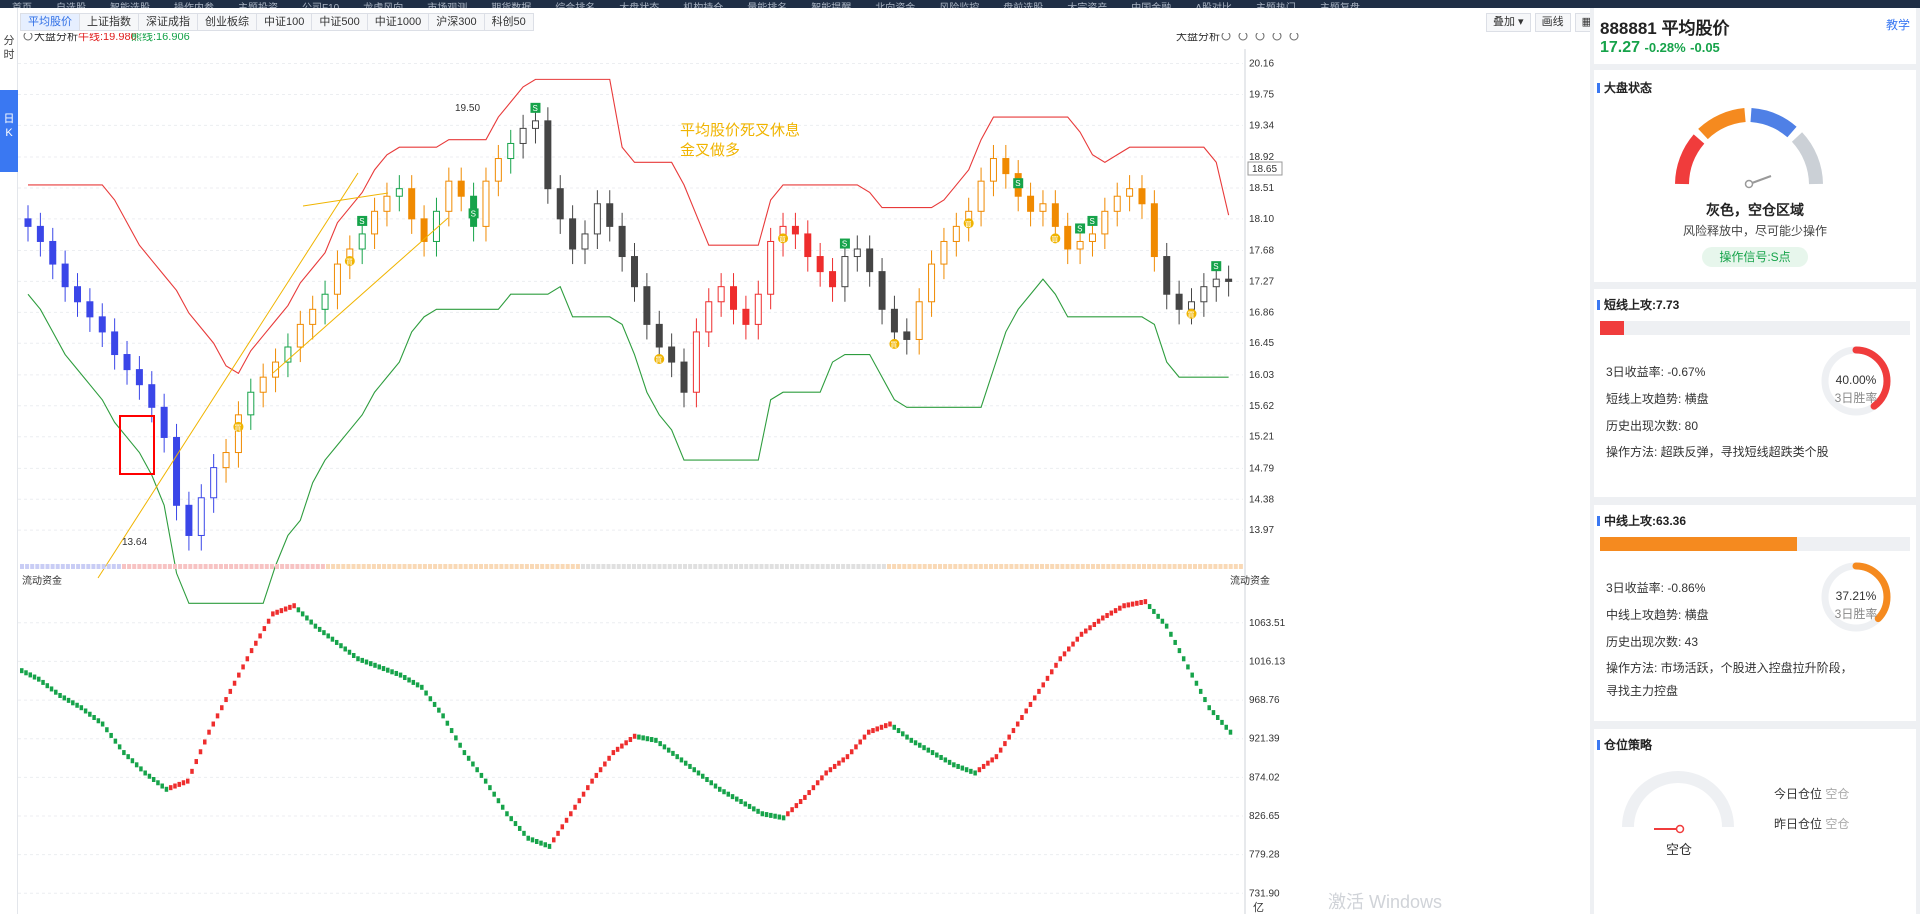 The height and width of the screenshot is (914, 1920). I want to click on flow-y-tick: 968.76, so click(1264, 700).